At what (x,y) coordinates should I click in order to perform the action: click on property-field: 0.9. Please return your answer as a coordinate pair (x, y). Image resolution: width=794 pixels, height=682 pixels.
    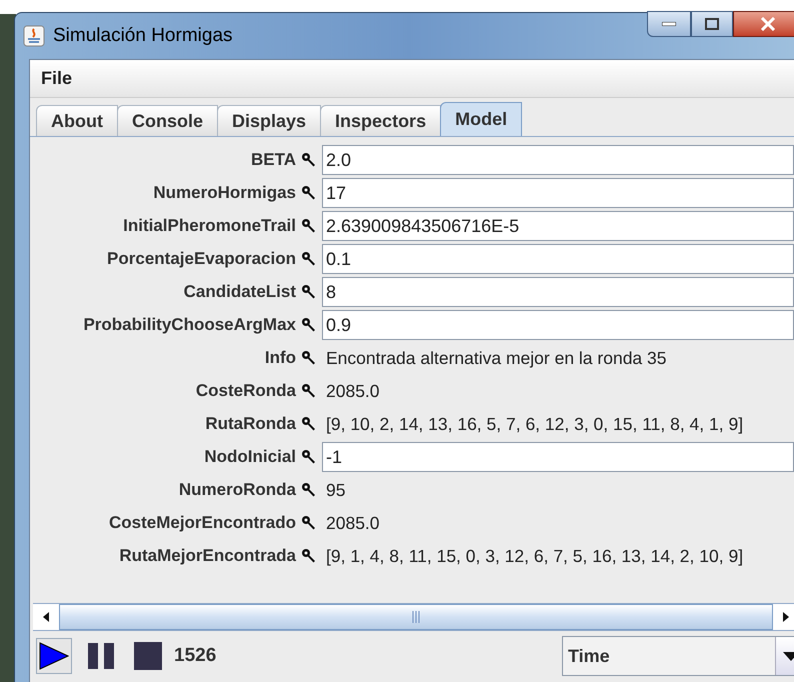
    Looking at the image, I should click on (558, 325).